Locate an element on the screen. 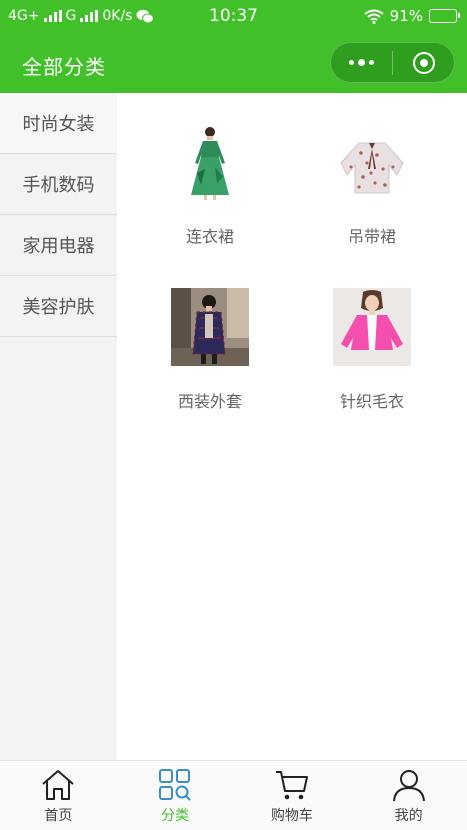 The height and width of the screenshot is (830, 467). sidebar-item-fashion: 时尚女装 is located at coordinates (58, 123).